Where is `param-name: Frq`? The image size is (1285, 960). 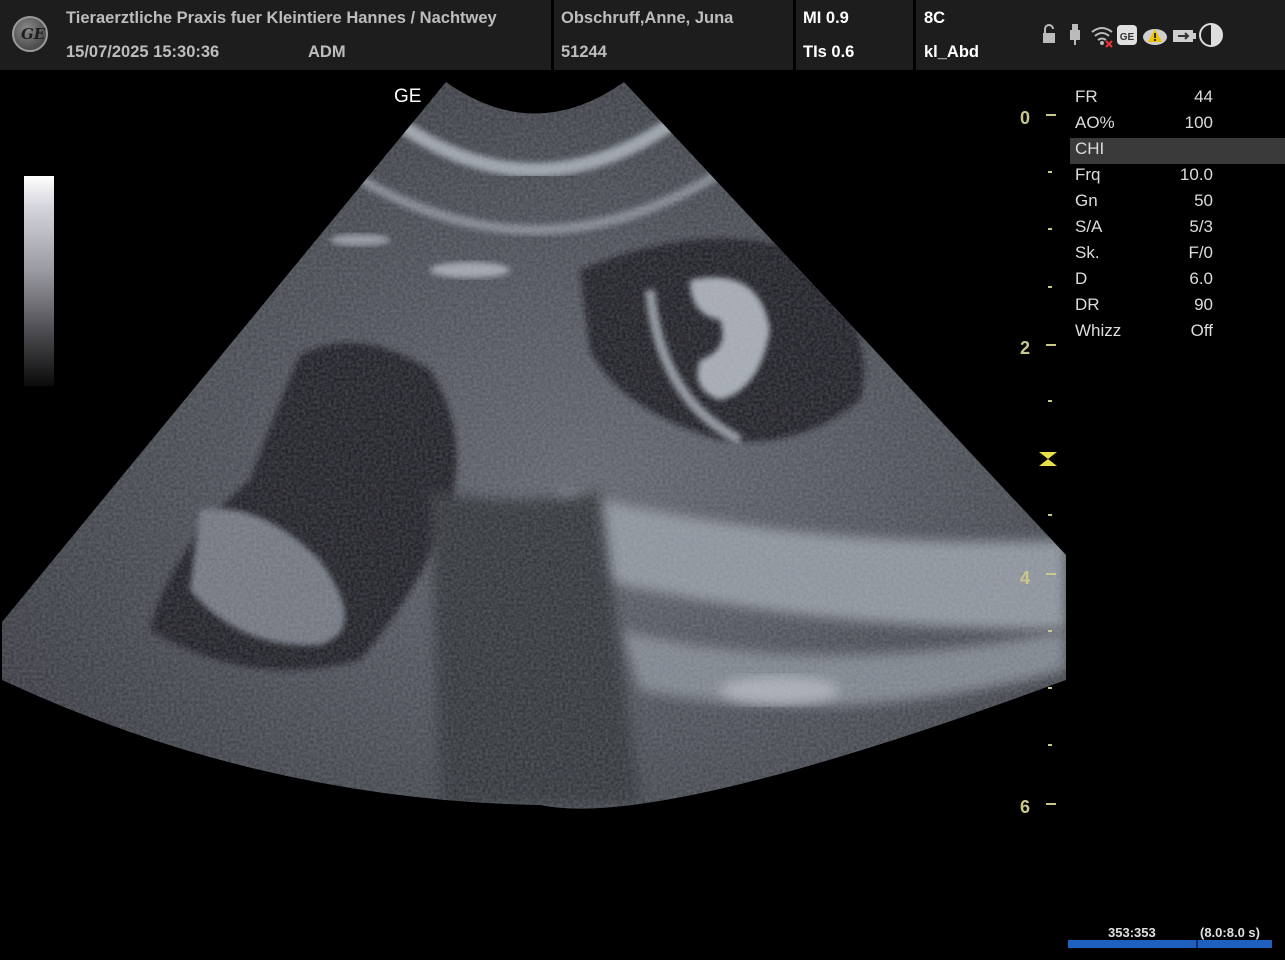
param-name: Frq is located at coordinates (1088, 174).